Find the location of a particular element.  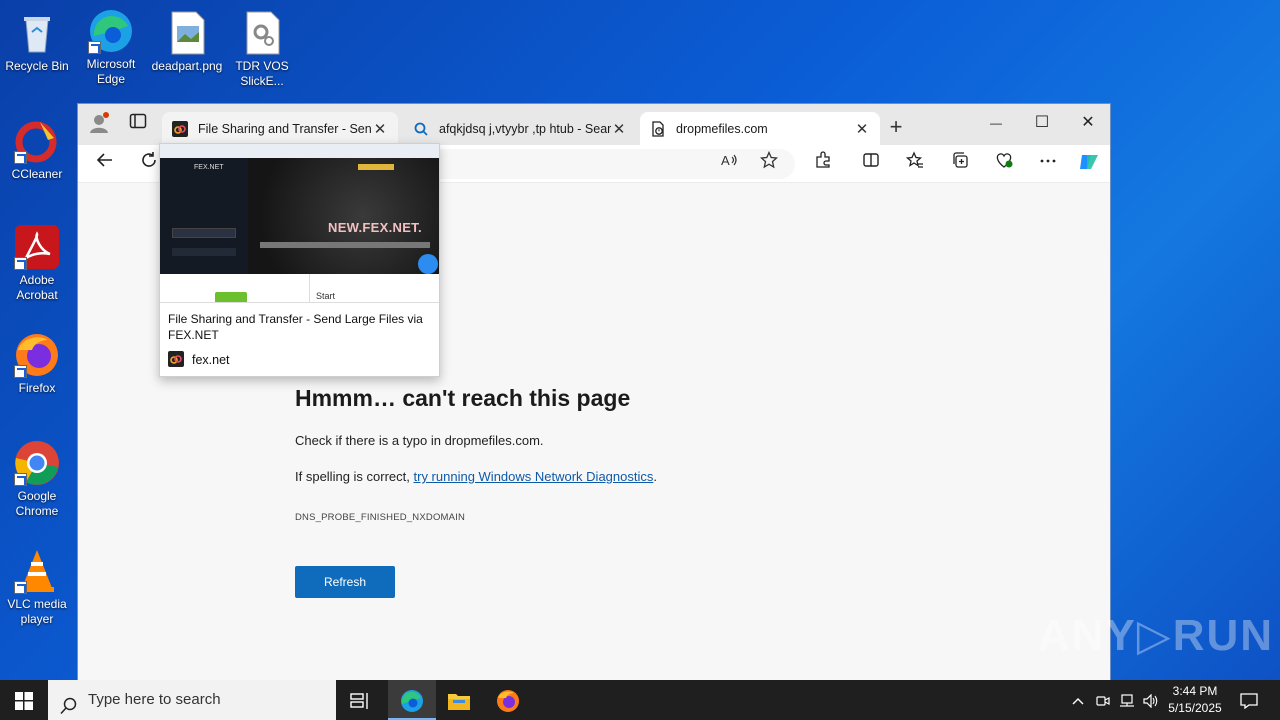

page-error-favicon-icon is located at coordinates (658, 128).